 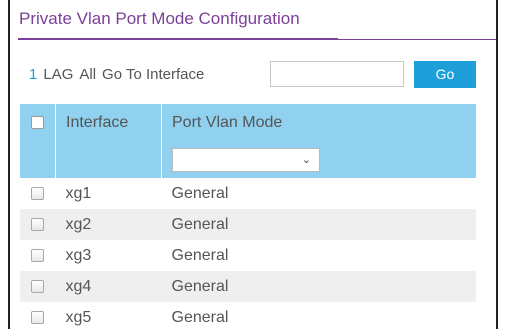 What do you see at coordinates (108, 317) in the screenshot?
I see `row-interface: xg5` at bounding box center [108, 317].